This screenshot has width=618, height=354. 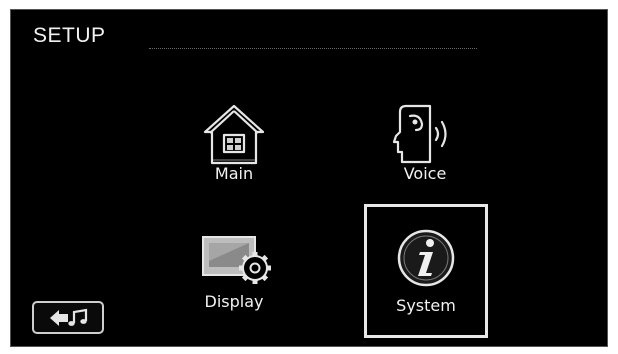 What do you see at coordinates (69, 35) in the screenshot?
I see `page-title: SETUP` at bounding box center [69, 35].